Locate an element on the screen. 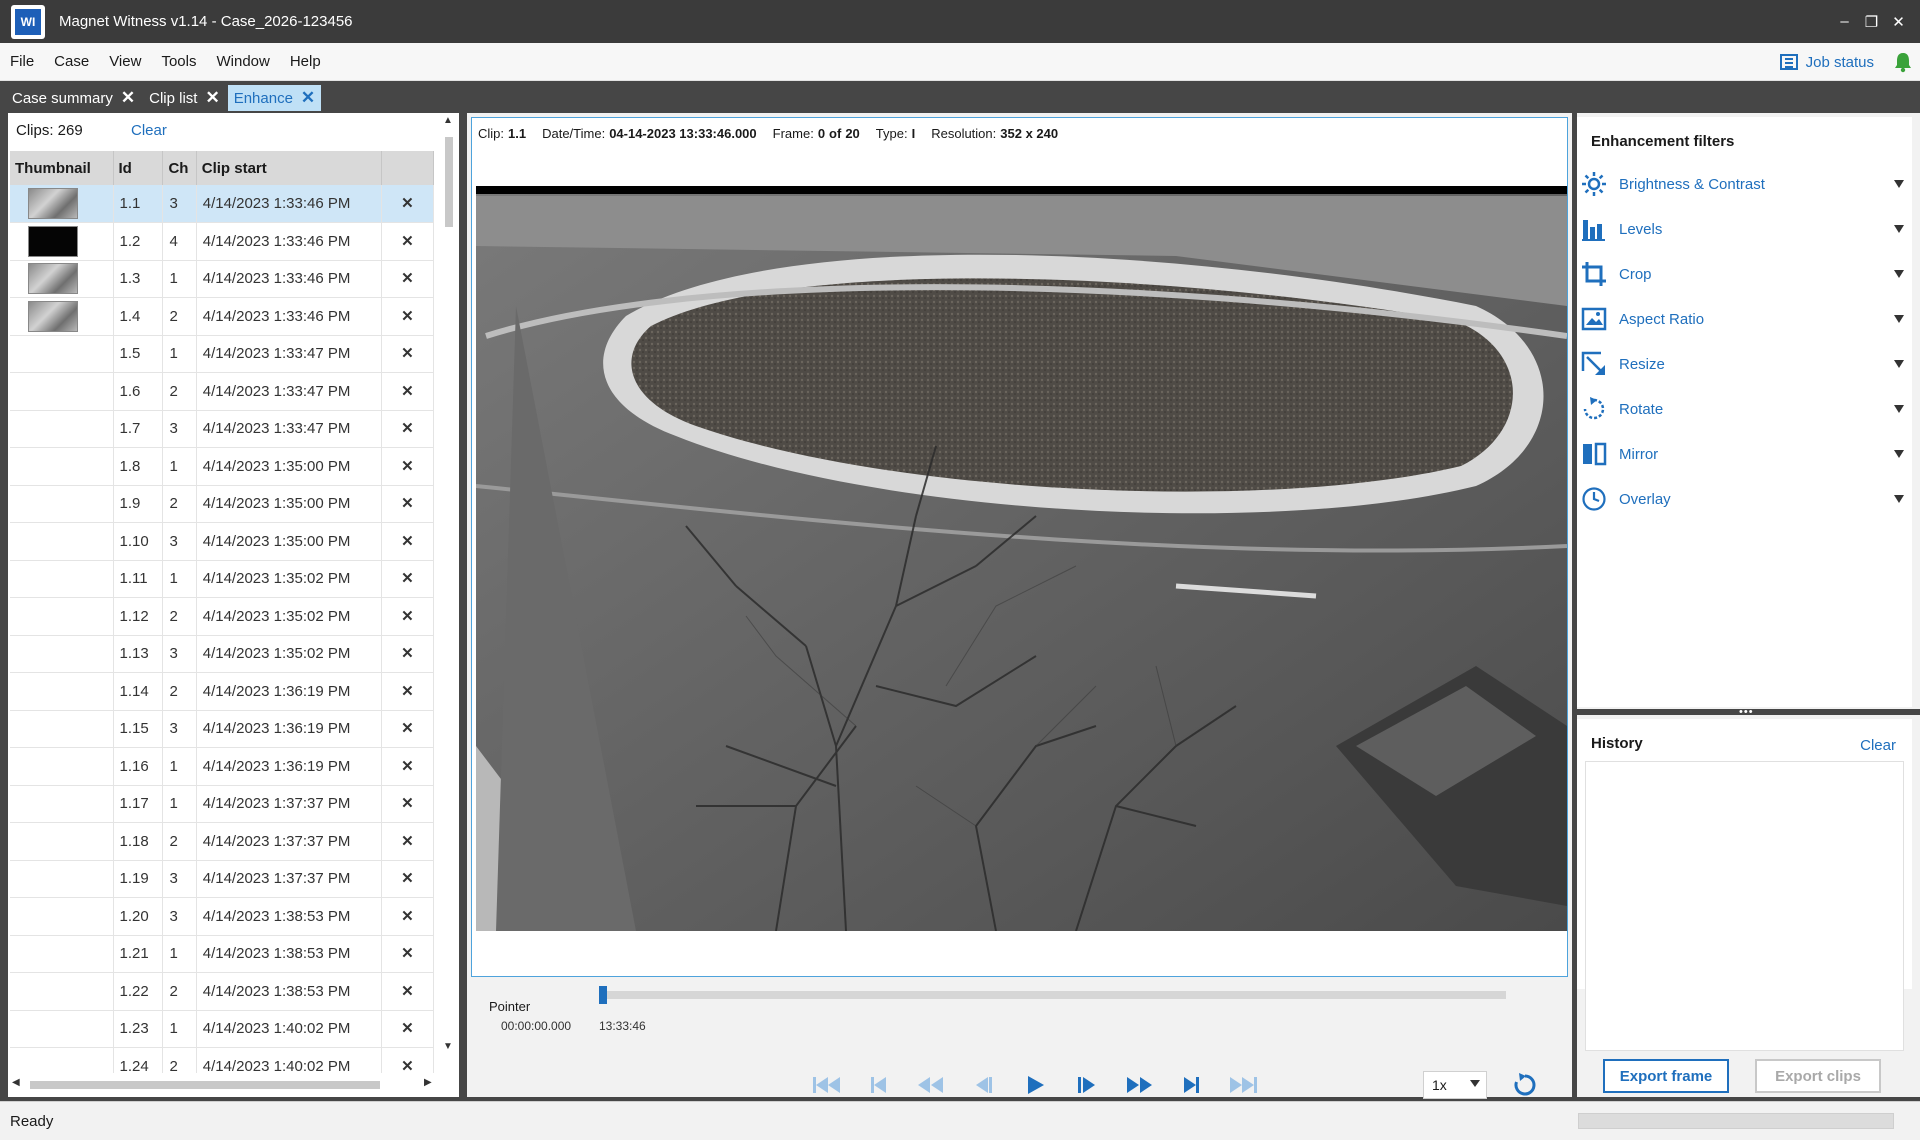  table-row: 1.15 3 4/14/2023 1:36:19 PM ✕ is located at coordinates (222, 729).